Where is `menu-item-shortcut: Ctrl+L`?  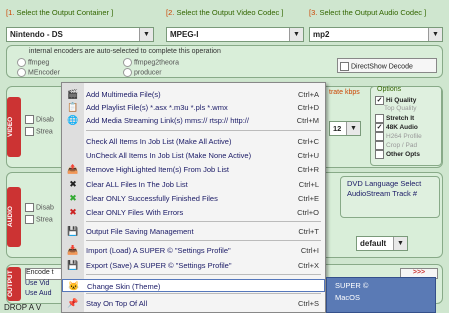
menu-item-shortcut: Ctrl+L is located at coordinates (308, 184).